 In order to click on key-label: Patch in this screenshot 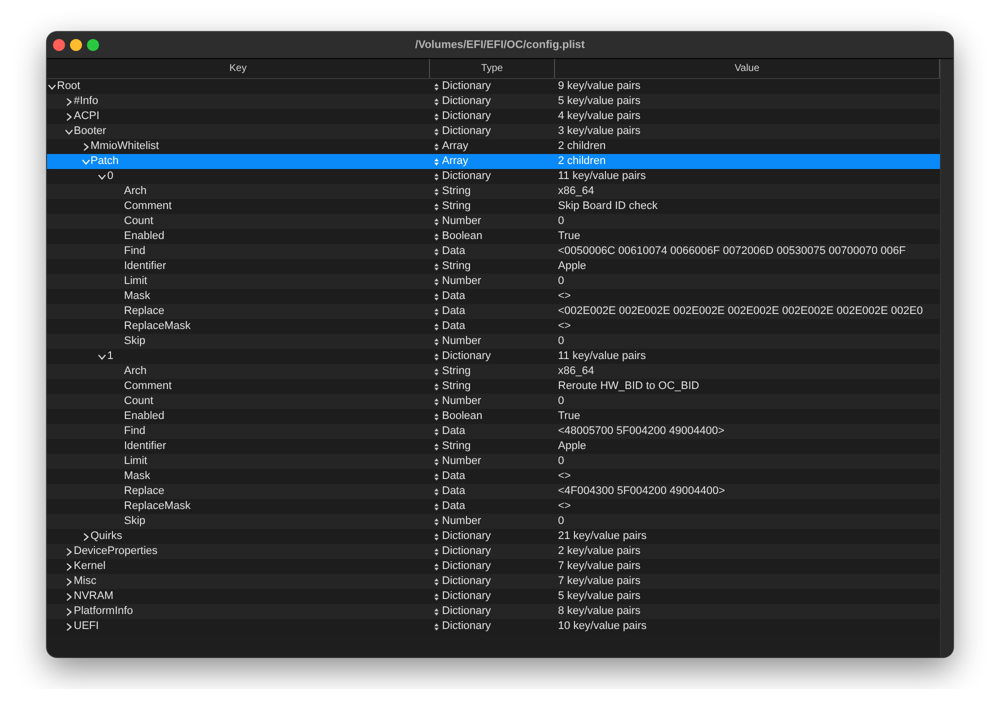, I will do `click(104, 161)`.